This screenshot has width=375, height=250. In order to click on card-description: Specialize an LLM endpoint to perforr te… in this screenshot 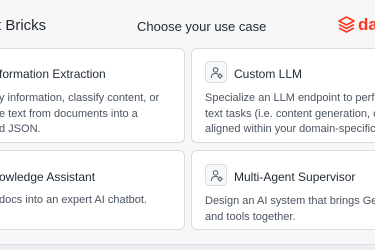, I will do `click(290, 114)`.